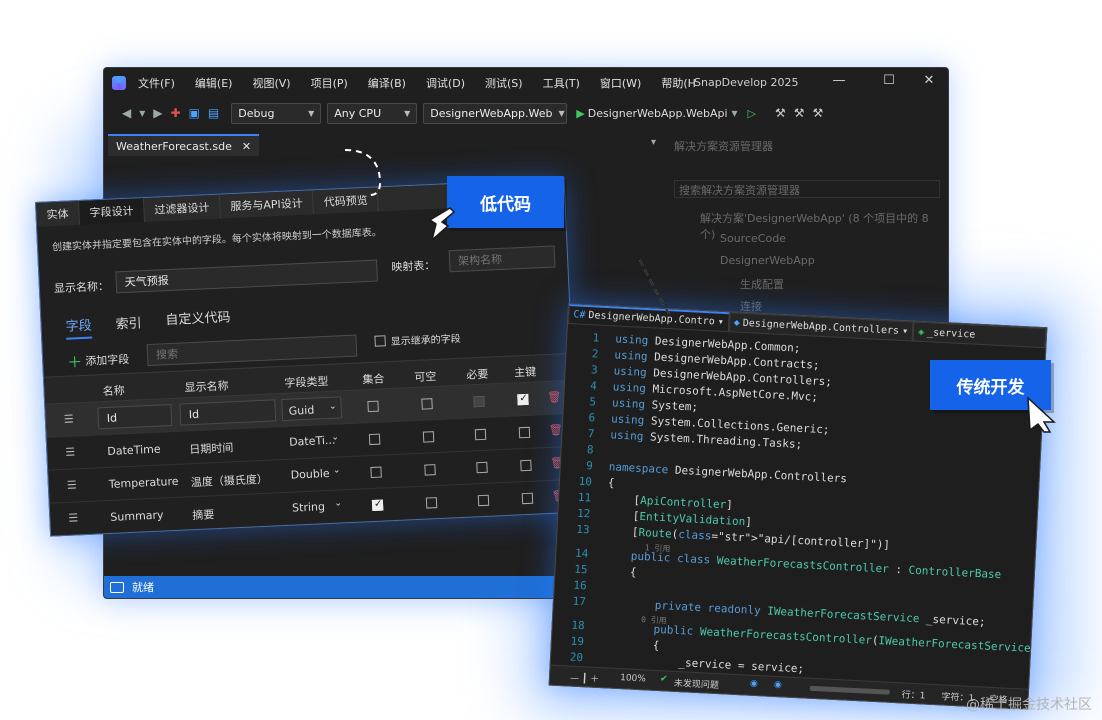  I want to click on watermark: @稀土掘金技术社区, so click(1029, 705).